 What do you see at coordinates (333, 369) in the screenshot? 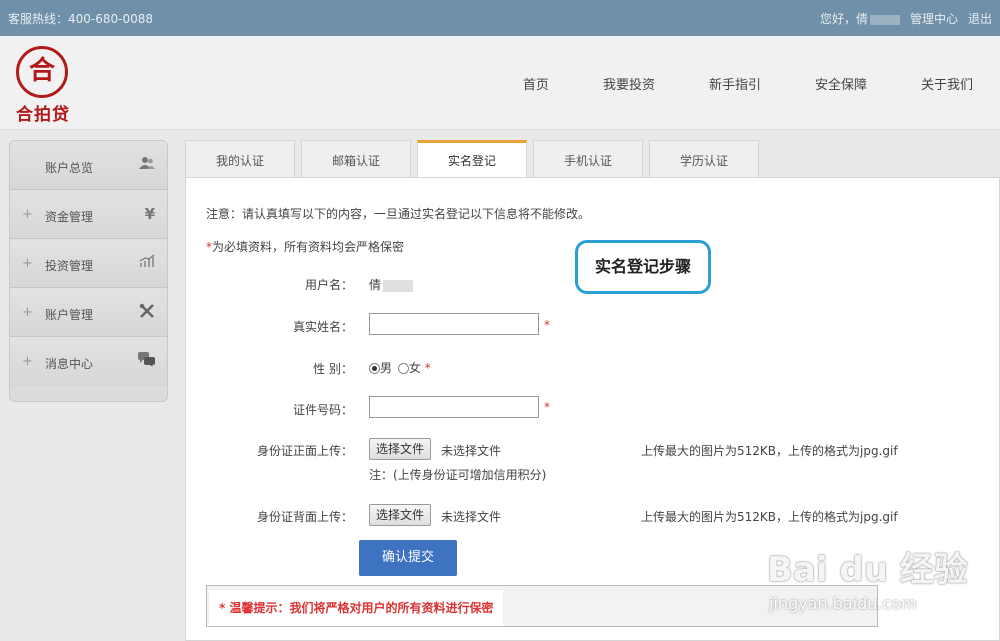
I see `gender-label: 性 别：` at bounding box center [333, 369].